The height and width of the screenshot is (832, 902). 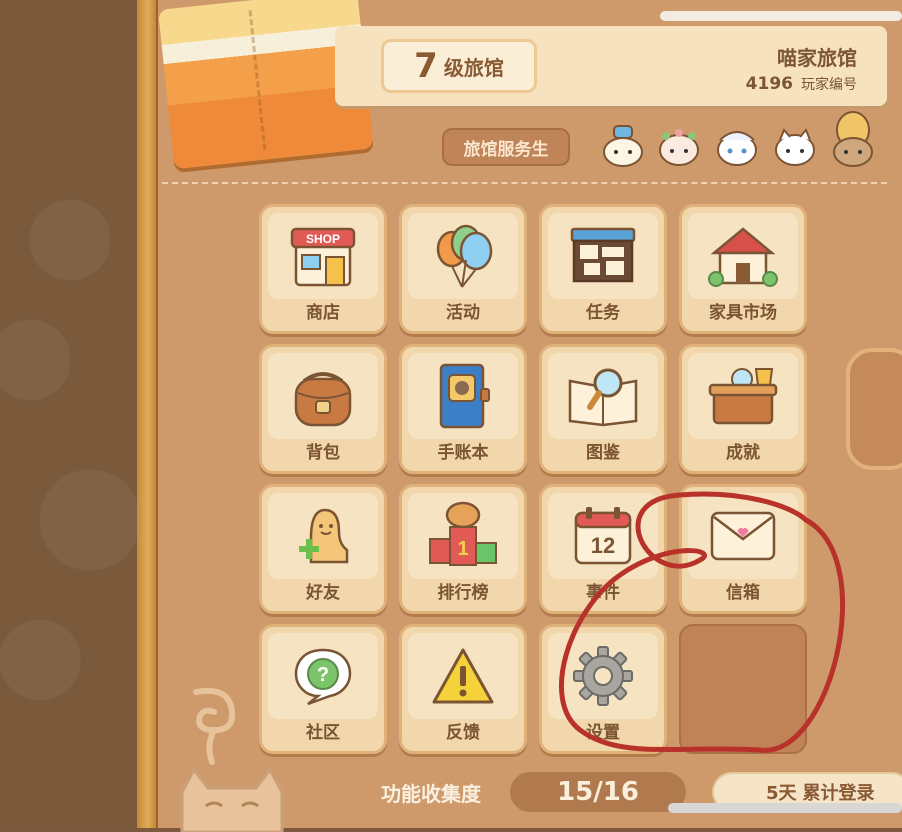 I want to click on menu-tile-calendar-events: 12 事件, so click(x=603, y=549).